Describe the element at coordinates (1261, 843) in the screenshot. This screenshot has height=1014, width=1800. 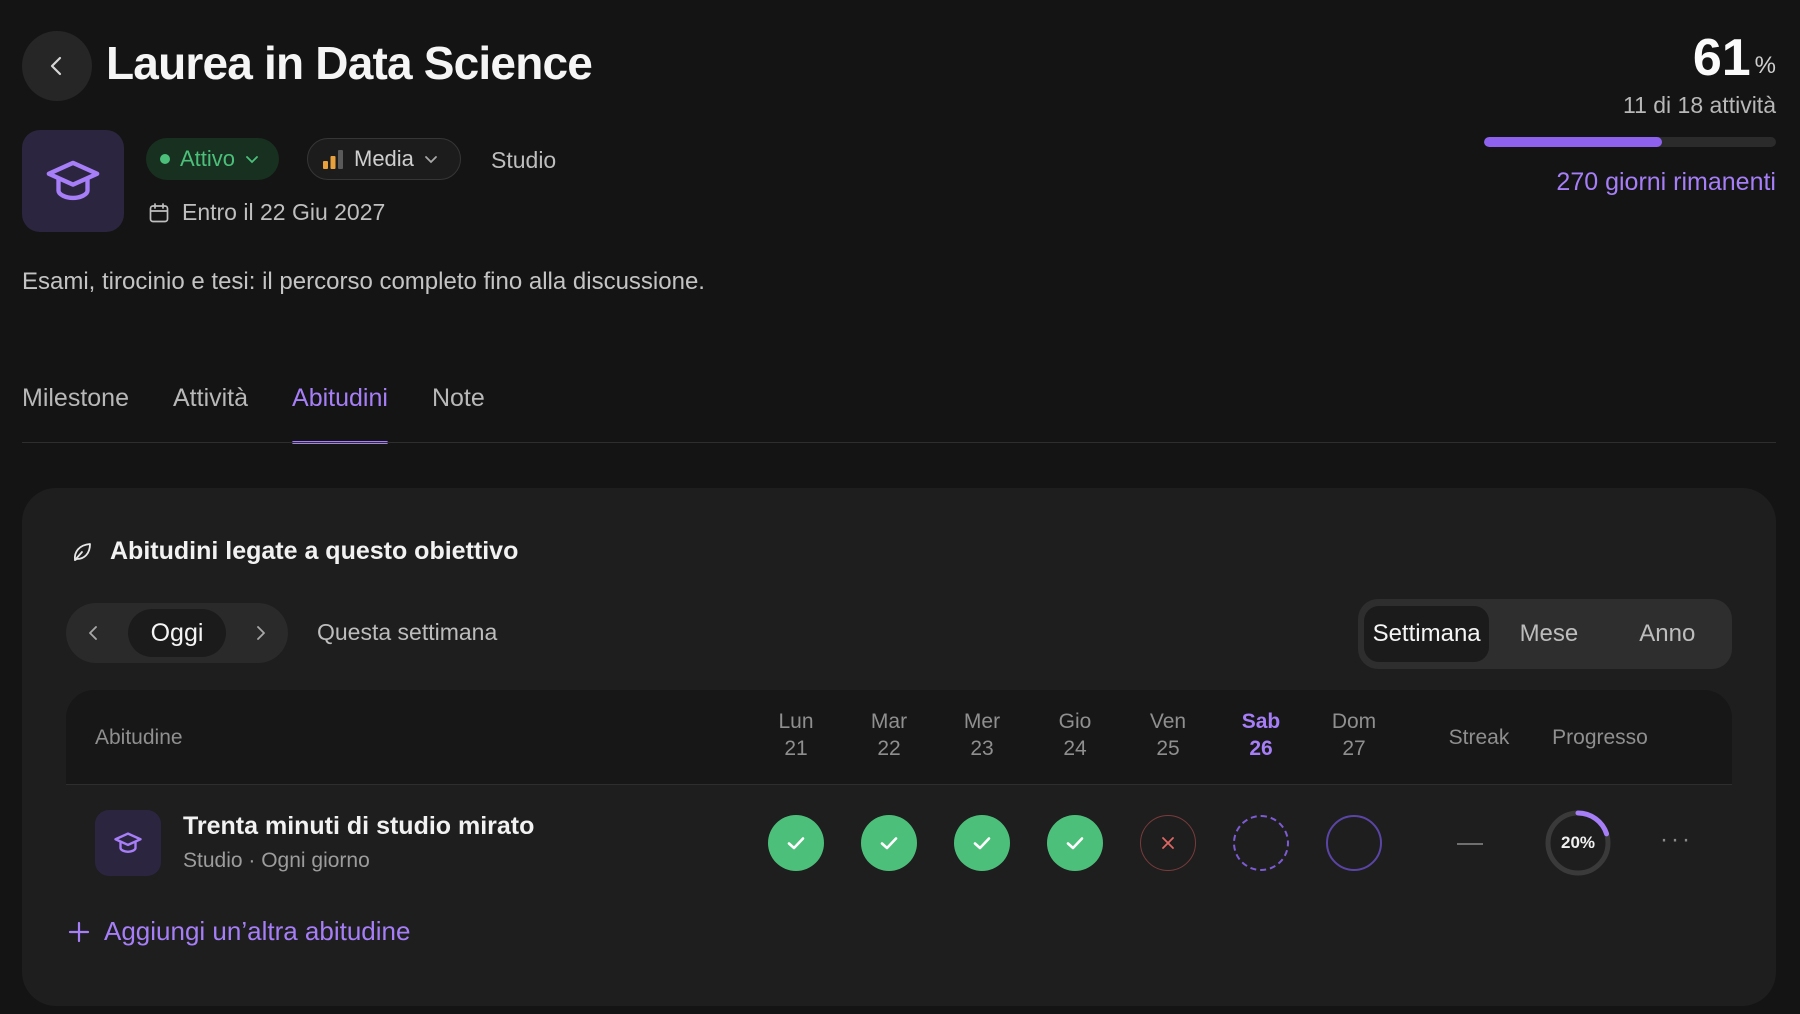
I see `habit-day-today` at that location.